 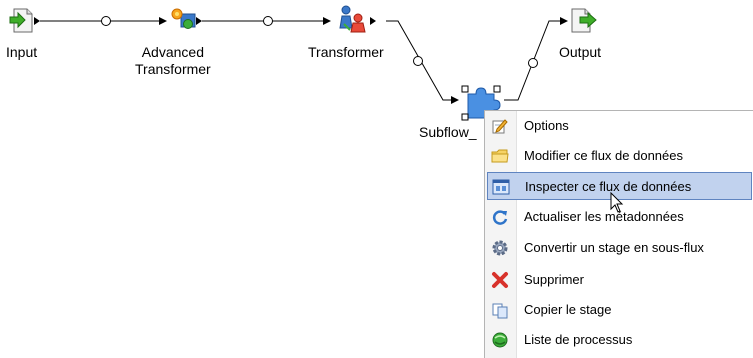 What do you see at coordinates (617, 202) in the screenshot?
I see `mouse-cursor-icon` at bounding box center [617, 202].